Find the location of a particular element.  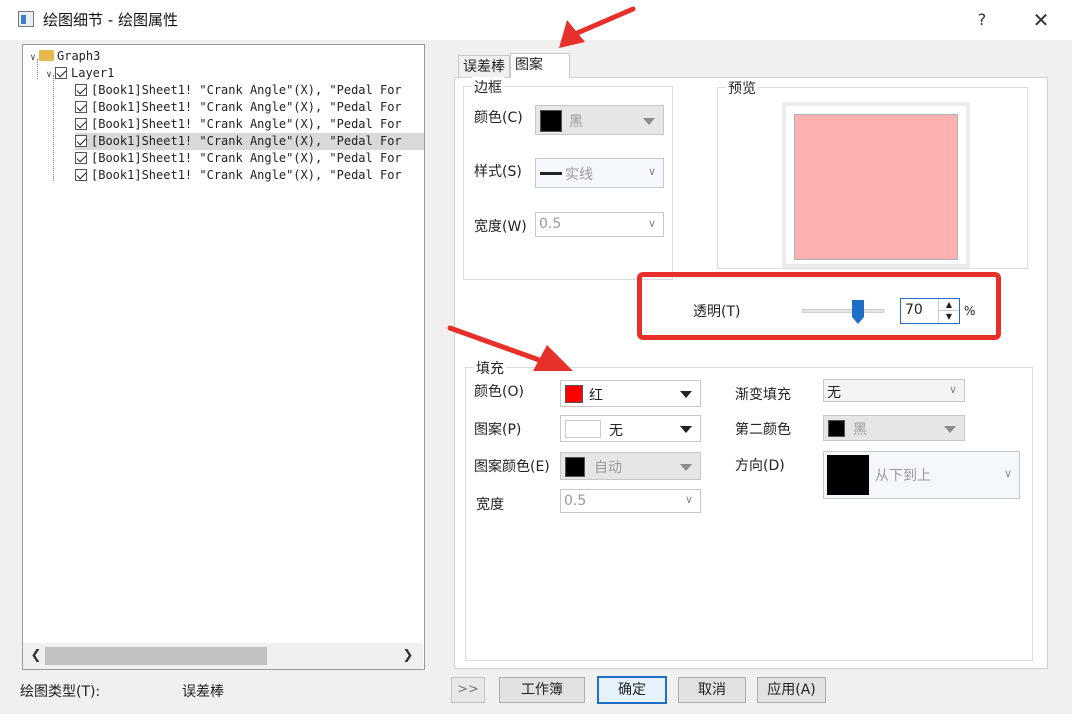

highlight-box is located at coordinates (819, 306).